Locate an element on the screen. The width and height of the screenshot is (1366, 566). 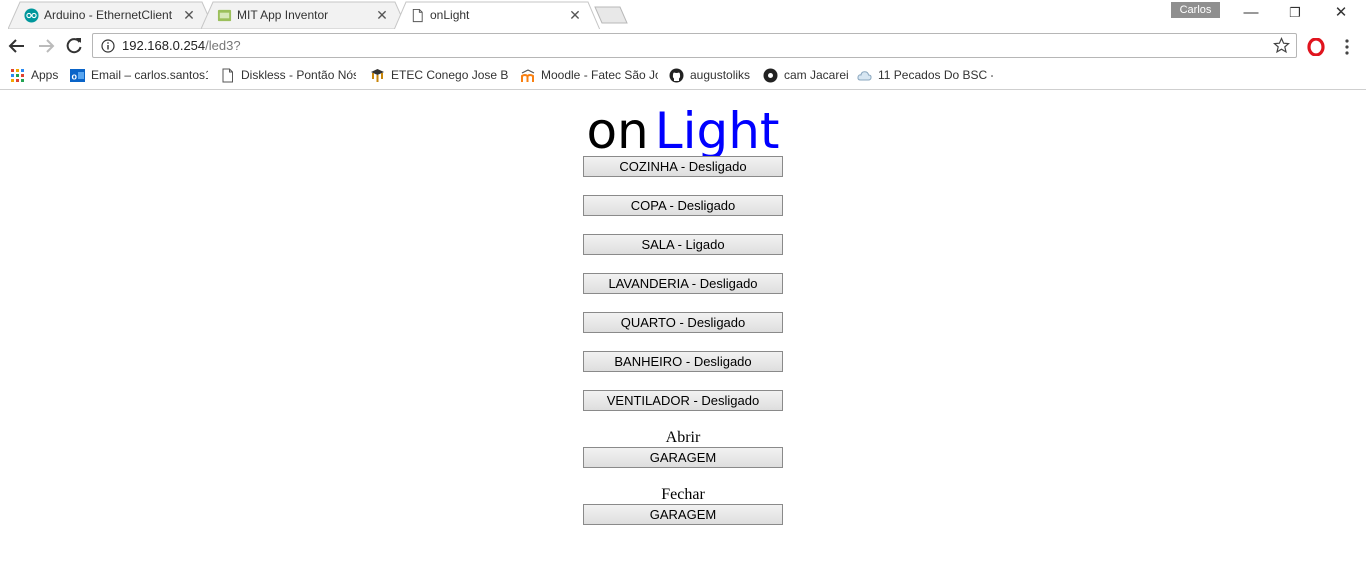
moodle-icon is located at coordinates (528, 75).